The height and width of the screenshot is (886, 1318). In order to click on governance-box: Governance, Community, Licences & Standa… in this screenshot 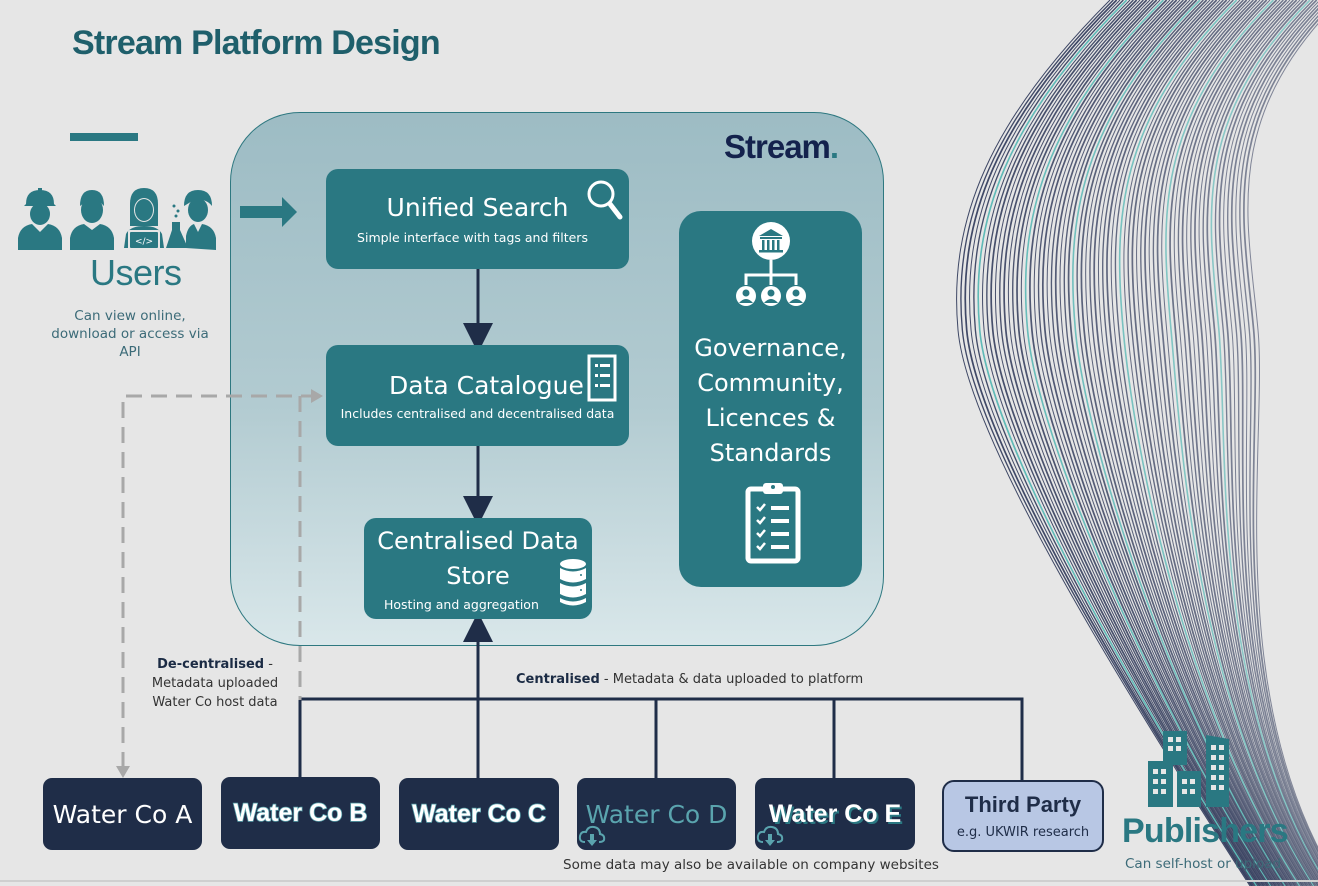, I will do `click(770, 399)`.